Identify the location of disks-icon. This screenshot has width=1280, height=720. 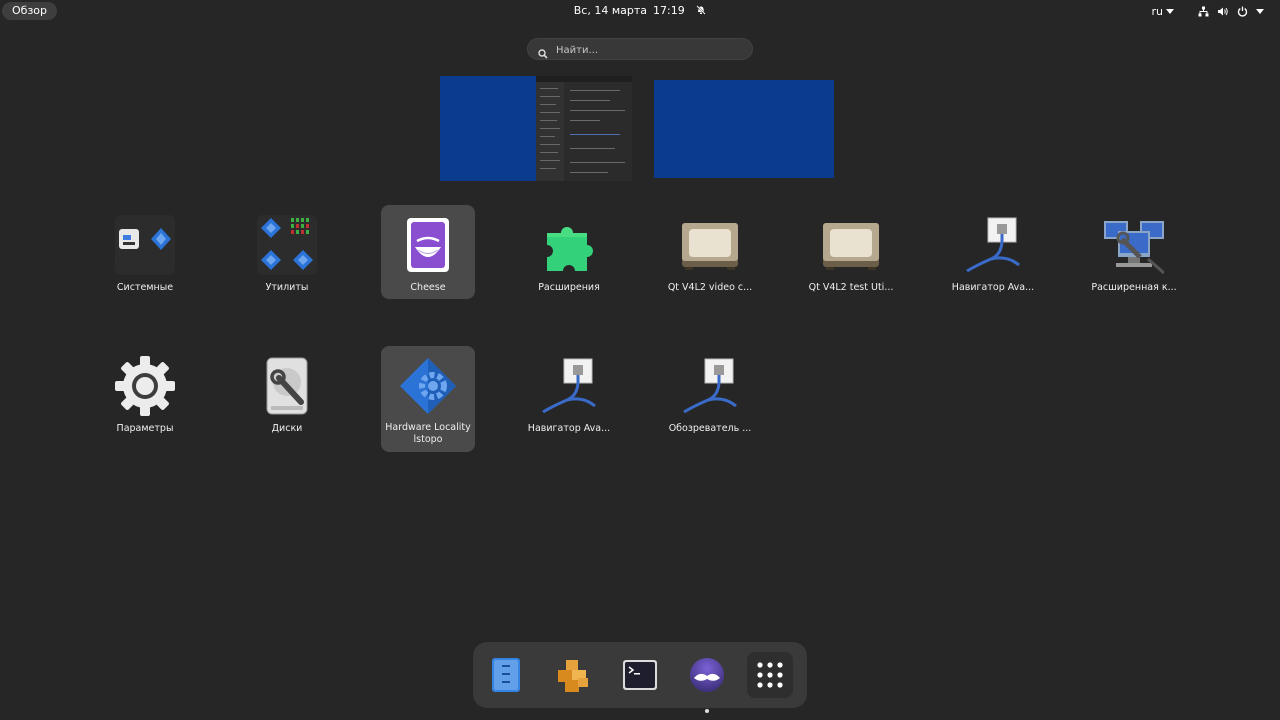
(287, 386).